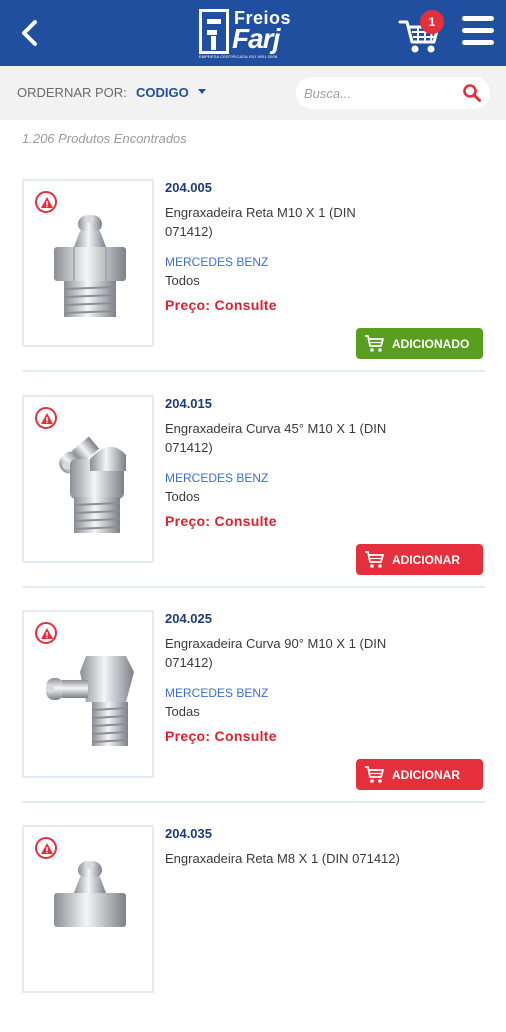  What do you see at coordinates (214, 31) in the screenshot?
I see `logo-mark` at bounding box center [214, 31].